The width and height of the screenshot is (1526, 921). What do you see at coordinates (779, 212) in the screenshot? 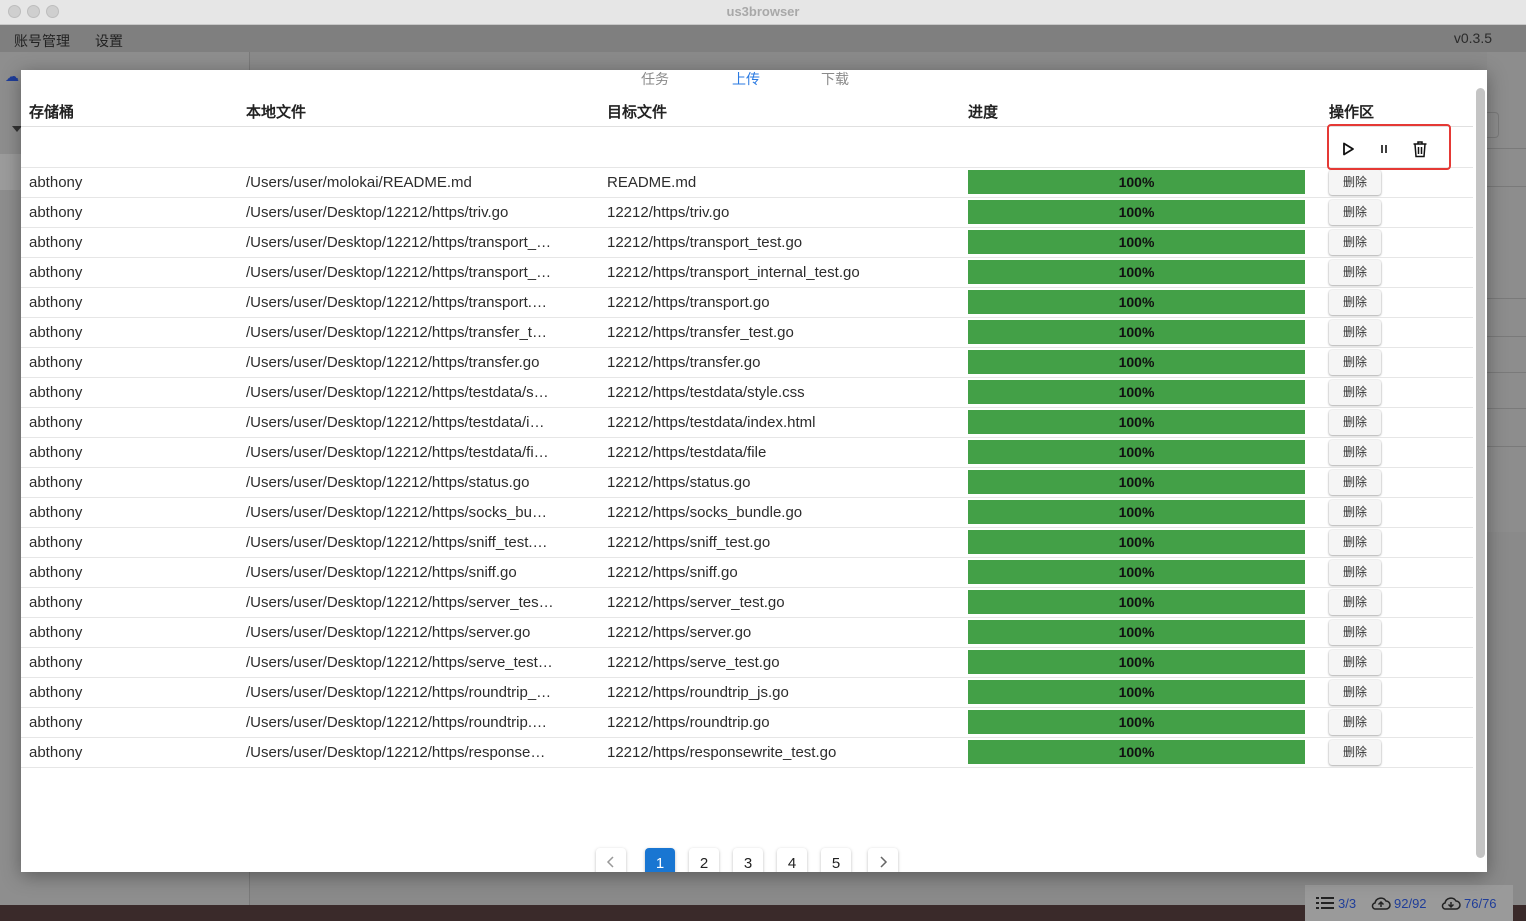
I see `target-file-cell: 12212/https/triv.go` at bounding box center [779, 212].